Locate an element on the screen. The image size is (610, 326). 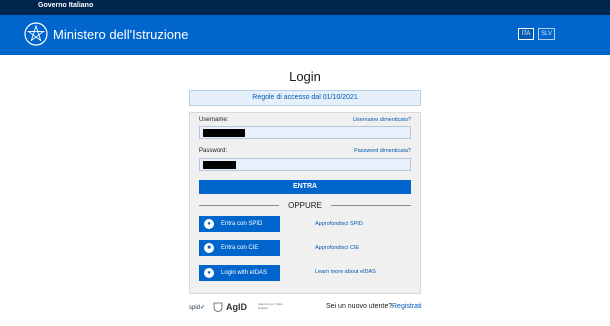
spid-logo: spid✓ is located at coordinates (197, 308).